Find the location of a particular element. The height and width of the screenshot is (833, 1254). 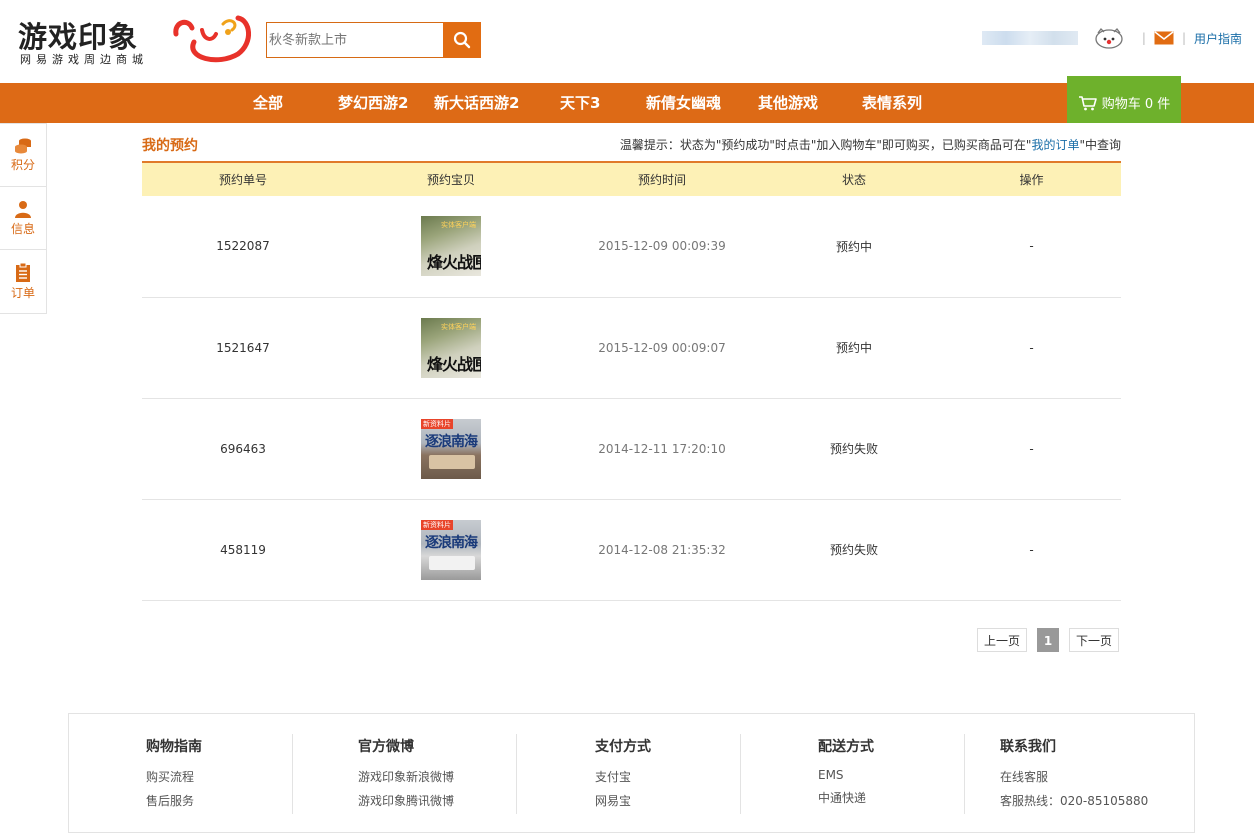

footer-link: 游戏印象新浪微博 is located at coordinates (406, 776).